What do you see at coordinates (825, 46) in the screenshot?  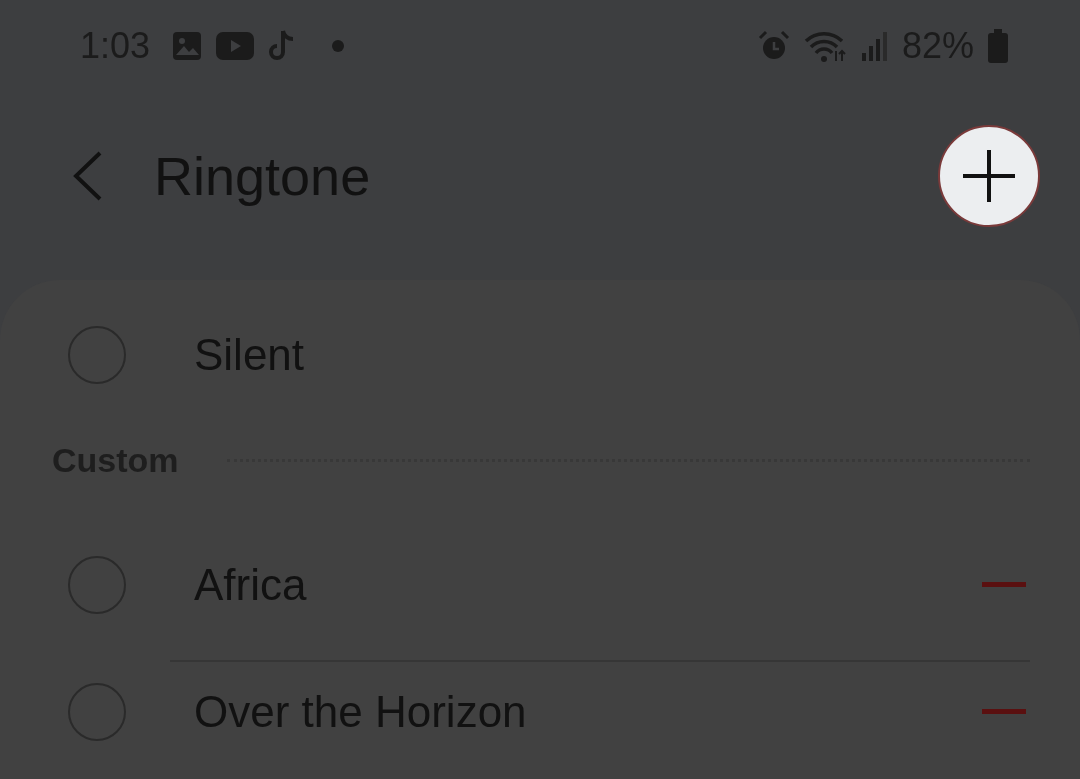 I see `wifi-icon` at bounding box center [825, 46].